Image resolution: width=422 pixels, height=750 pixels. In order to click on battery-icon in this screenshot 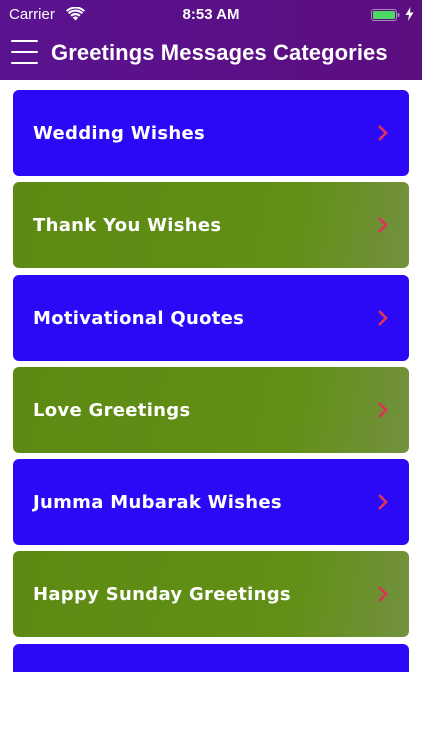, I will do `click(385, 15)`.